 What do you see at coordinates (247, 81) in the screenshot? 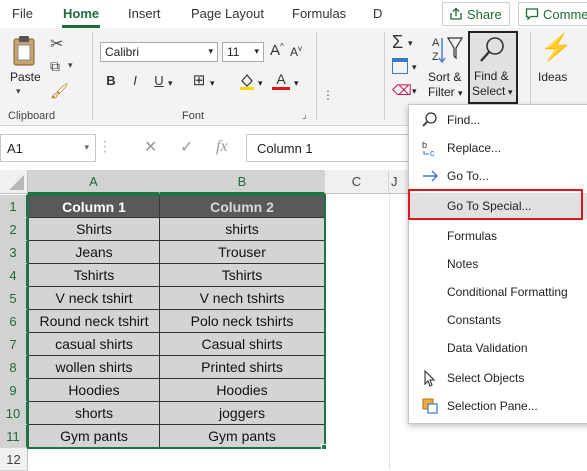
I see `fill-color-icon` at bounding box center [247, 81].